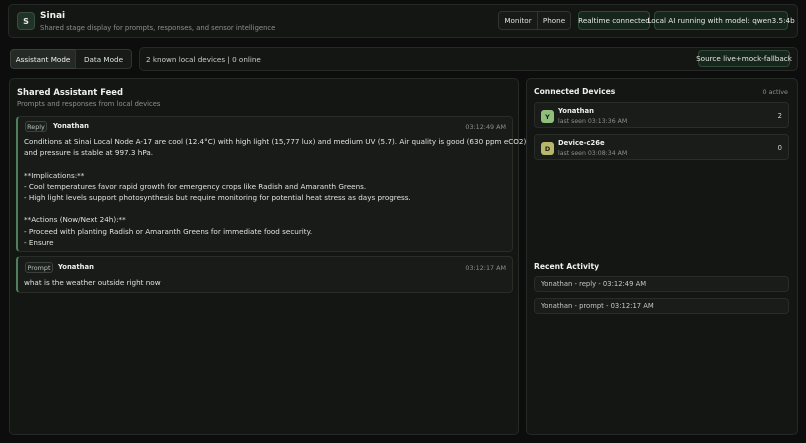 The image size is (806, 443). What do you see at coordinates (661, 306) in the screenshot?
I see `activity-item: Yonathan - prompt - 03:12:17 AM` at bounding box center [661, 306].